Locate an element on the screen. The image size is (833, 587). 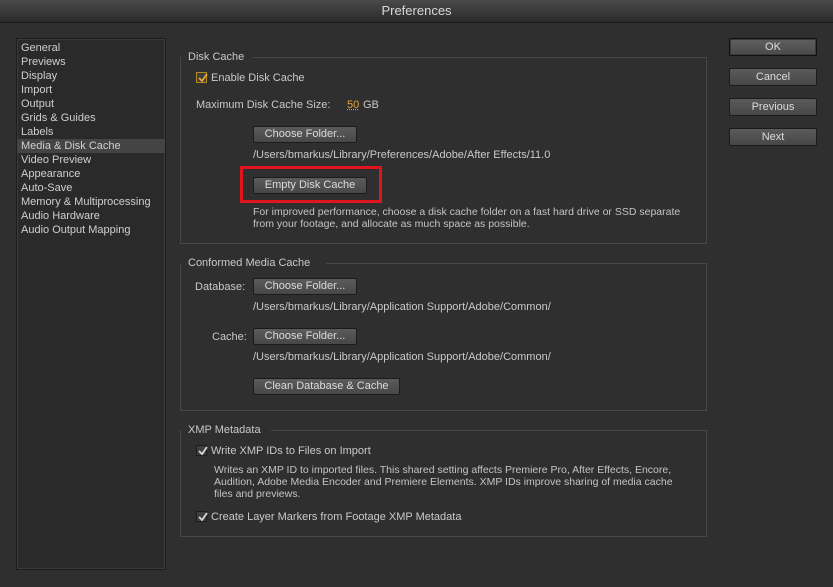
write-xmp-ids-checkbox is located at coordinates (202, 450).